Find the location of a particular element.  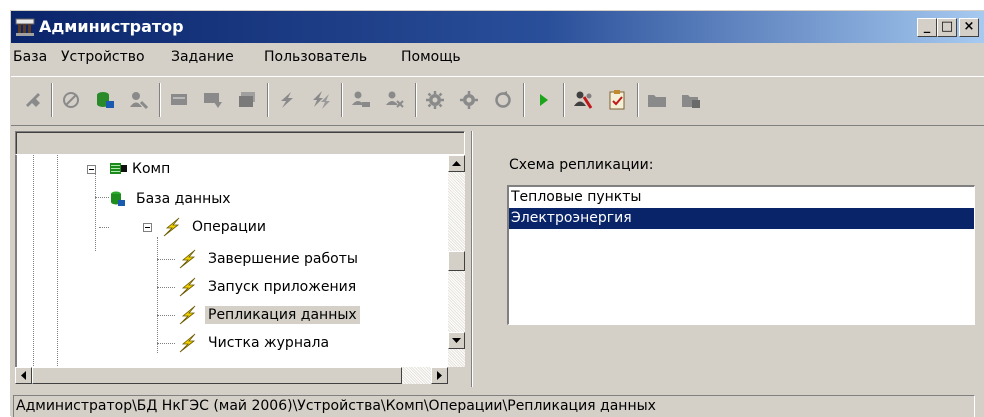

clipboard-check-icon is located at coordinates (617, 100).